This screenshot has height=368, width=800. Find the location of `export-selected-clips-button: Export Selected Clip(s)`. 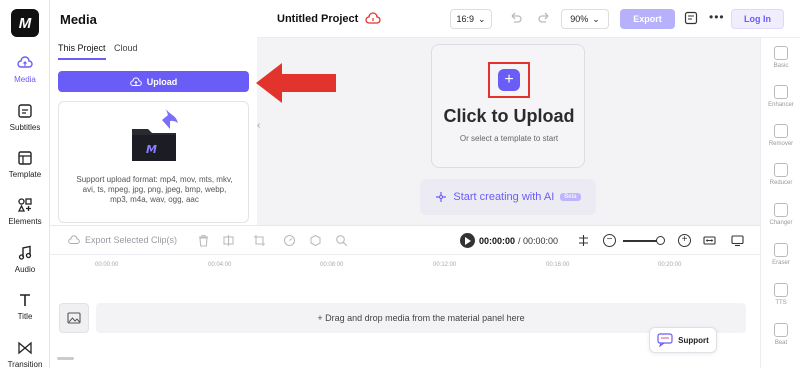

export-selected-clips-button: Export Selected Clip(s) is located at coordinates (122, 240).